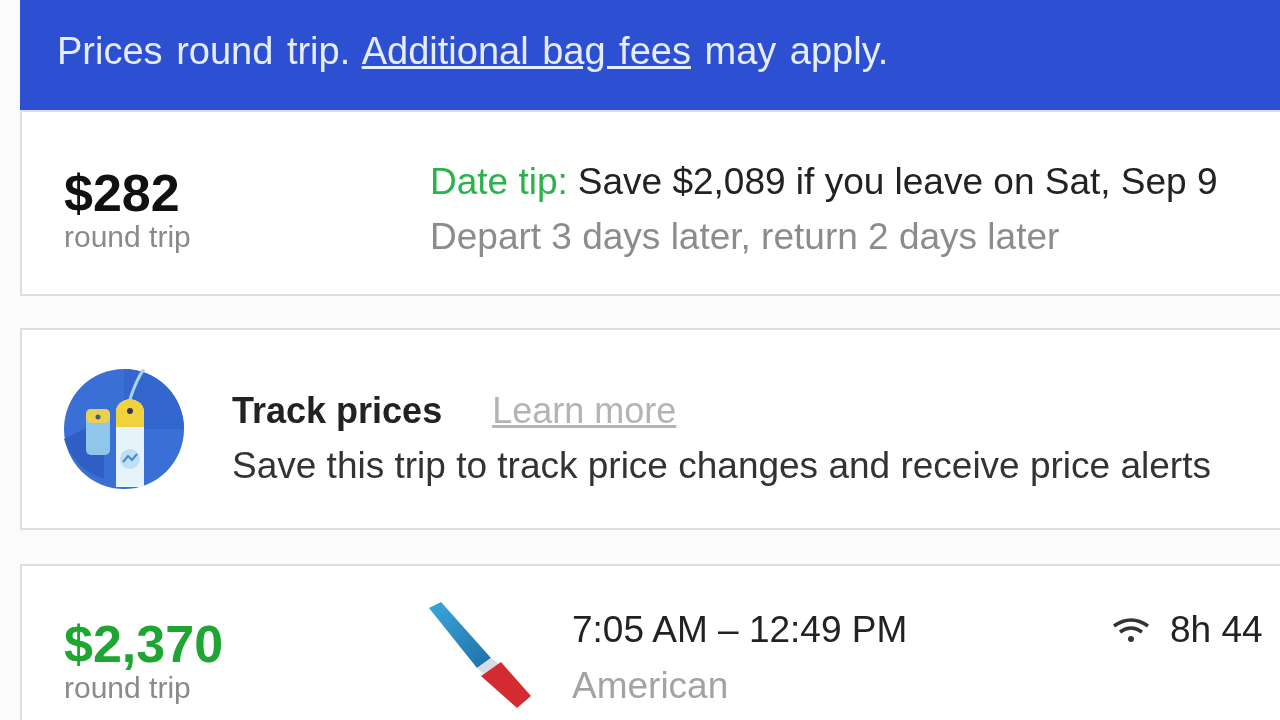 Image resolution: width=1280 pixels, height=720 pixels. What do you see at coordinates (499, 182) in the screenshot?
I see `date-tip-label: Date tip:` at bounding box center [499, 182].